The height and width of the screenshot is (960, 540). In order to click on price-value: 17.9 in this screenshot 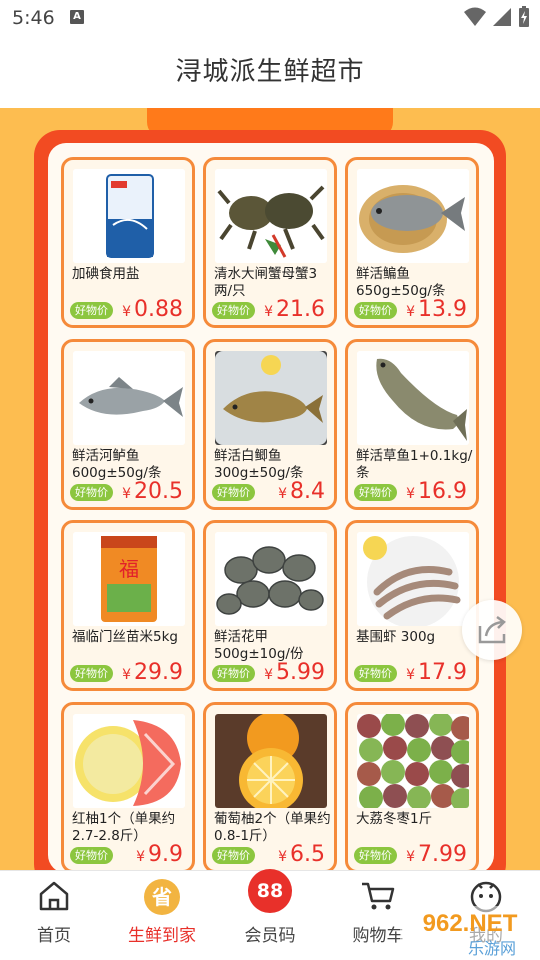, I will do `click(442, 672)`.